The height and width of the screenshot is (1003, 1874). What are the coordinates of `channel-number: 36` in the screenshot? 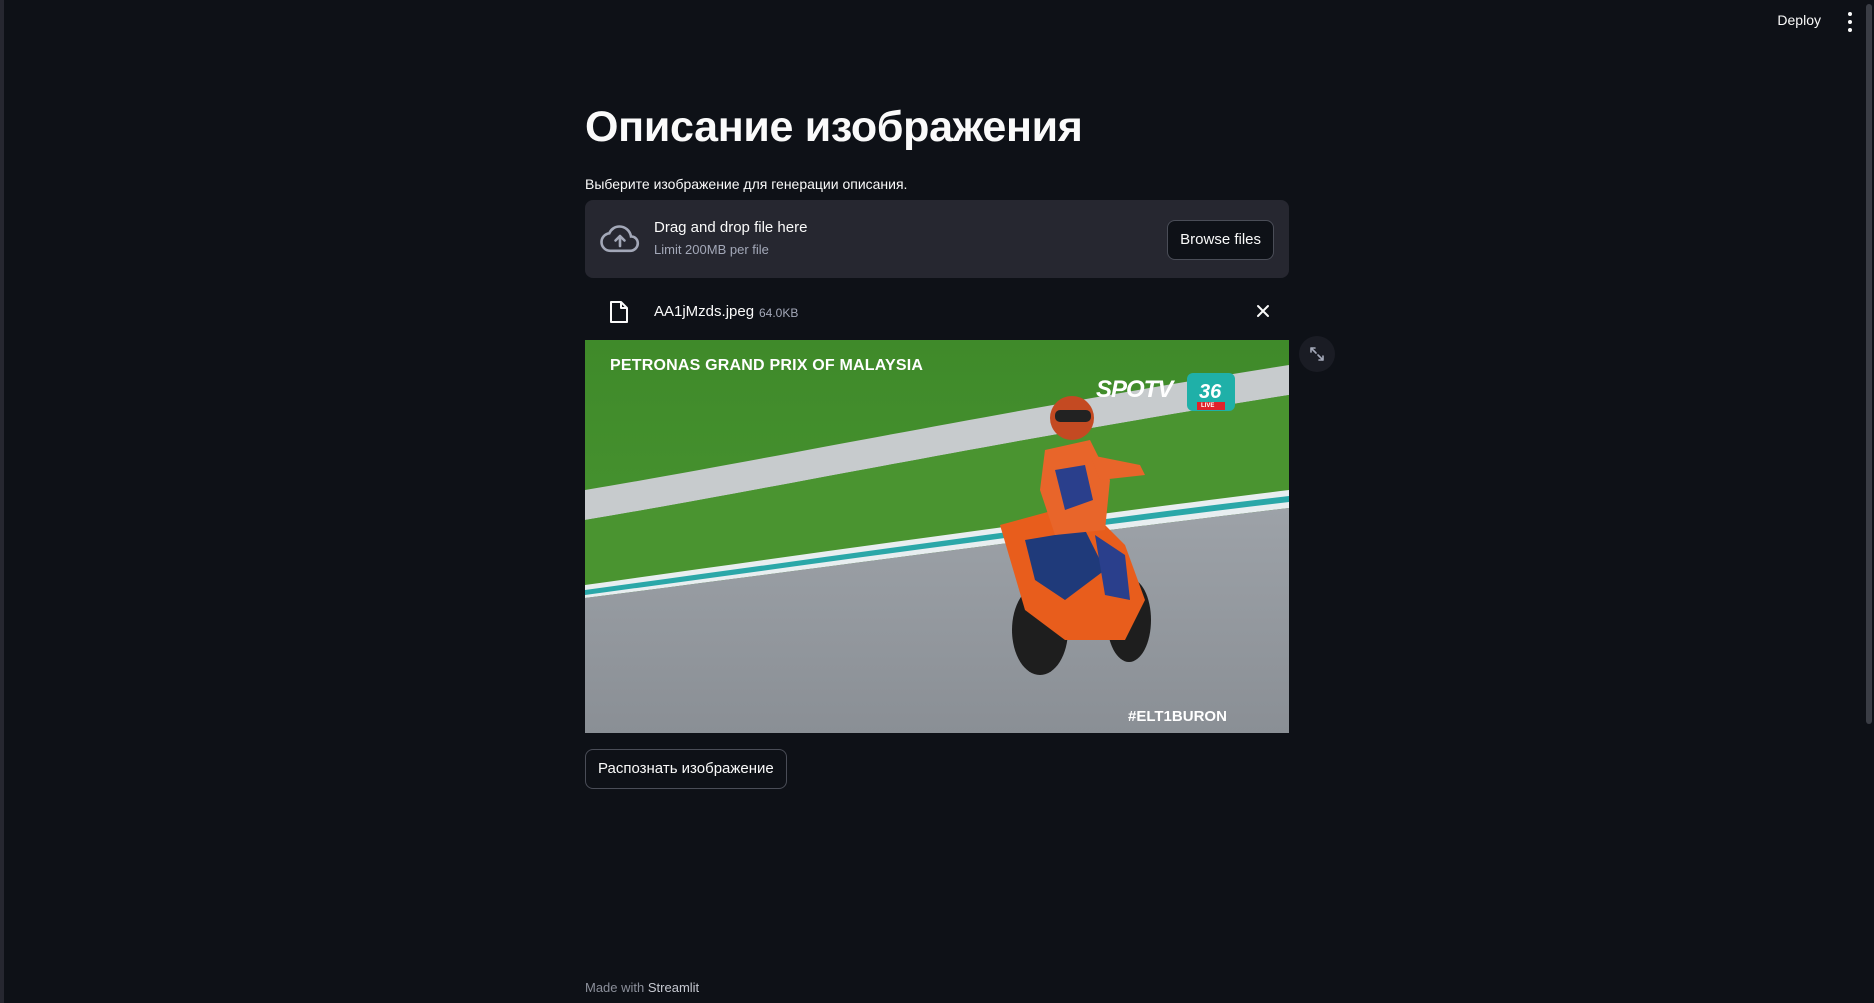 It's located at (1210, 391).